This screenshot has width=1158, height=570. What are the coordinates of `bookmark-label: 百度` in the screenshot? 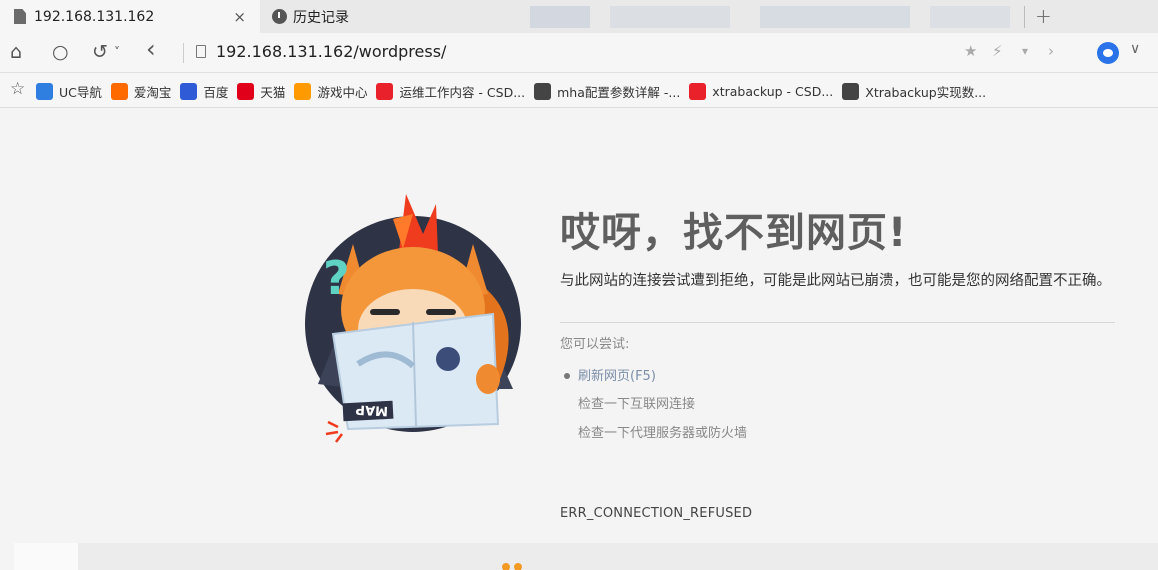 It's located at (216, 92).